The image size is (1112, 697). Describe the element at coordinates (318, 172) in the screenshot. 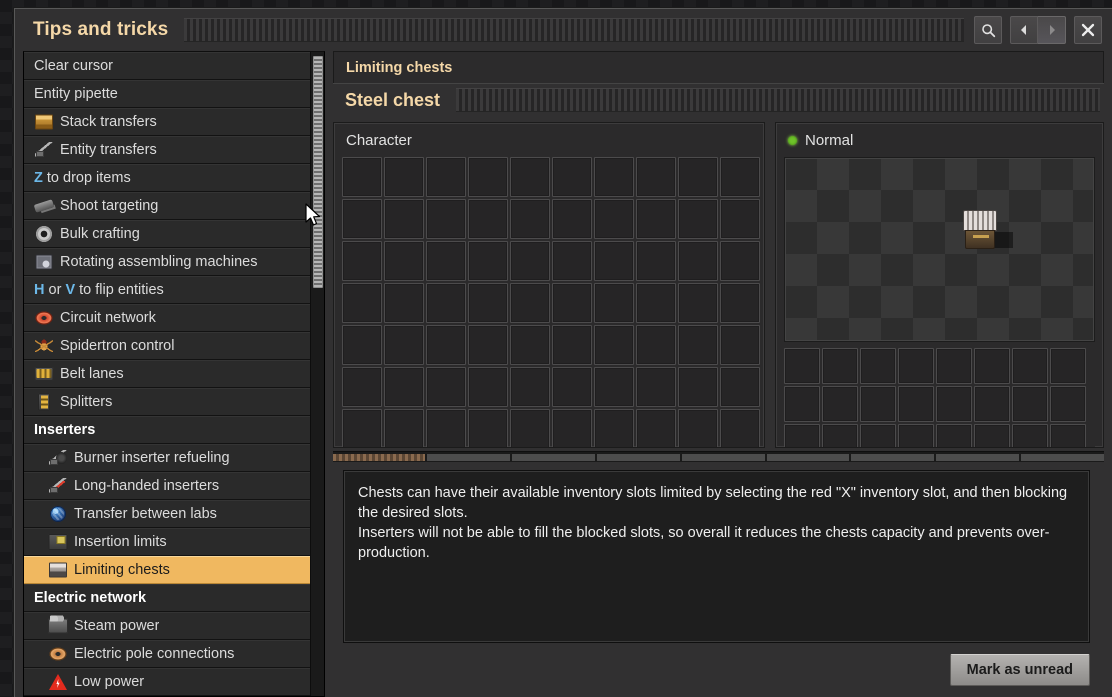

I see `sidebar-scrollbar-thumb` at that location.